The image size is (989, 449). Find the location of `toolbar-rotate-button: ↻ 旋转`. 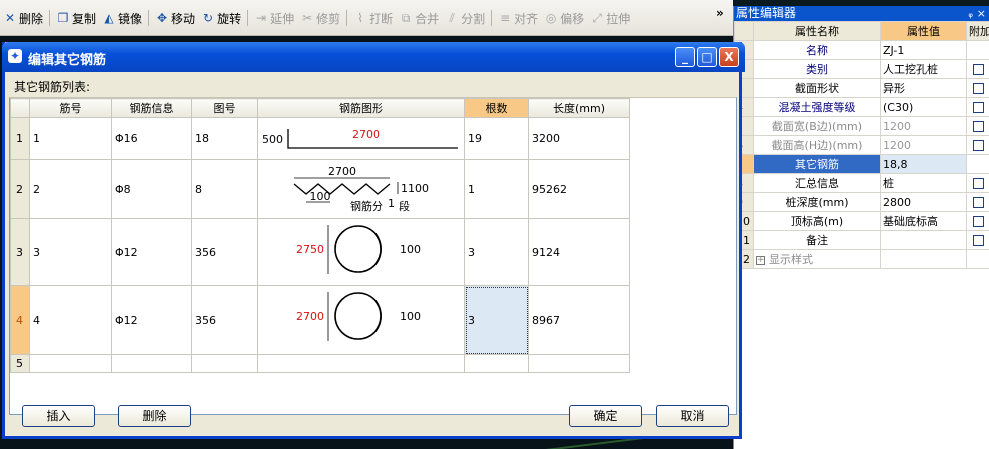

toolbar-rotate-button: ↻ 旋转 is located at coordinates (221, 18).